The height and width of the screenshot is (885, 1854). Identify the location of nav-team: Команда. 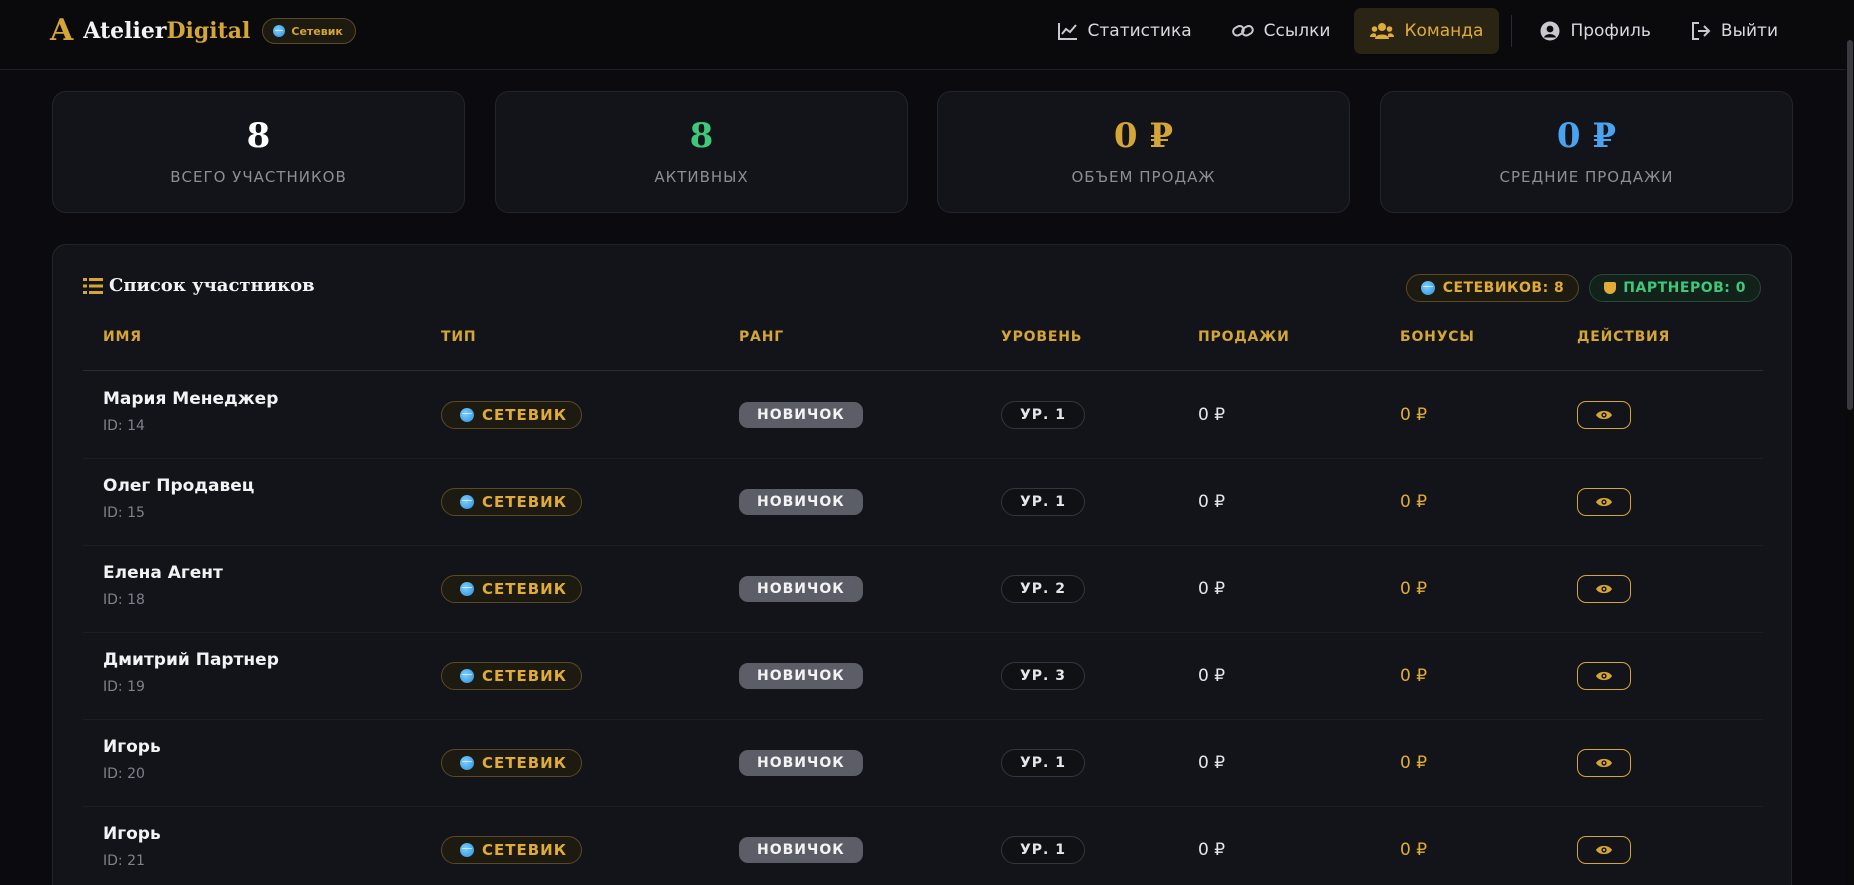
(1427, 31).